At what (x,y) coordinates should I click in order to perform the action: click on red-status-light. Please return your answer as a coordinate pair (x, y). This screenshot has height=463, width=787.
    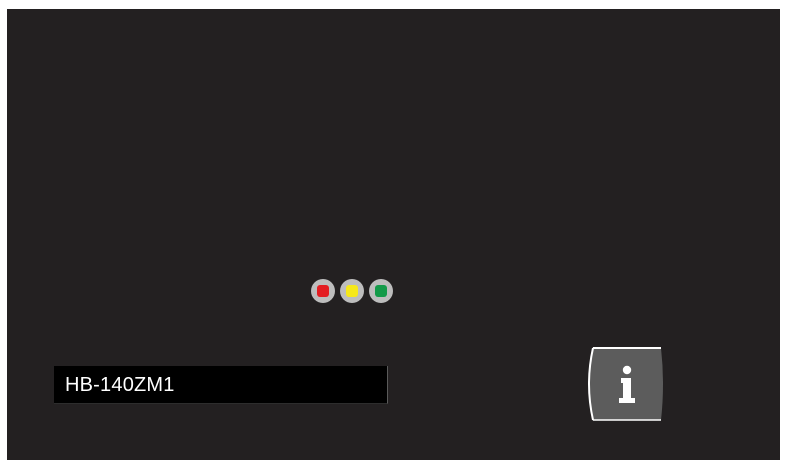
    Looking at the image, I should click on (323, 291).